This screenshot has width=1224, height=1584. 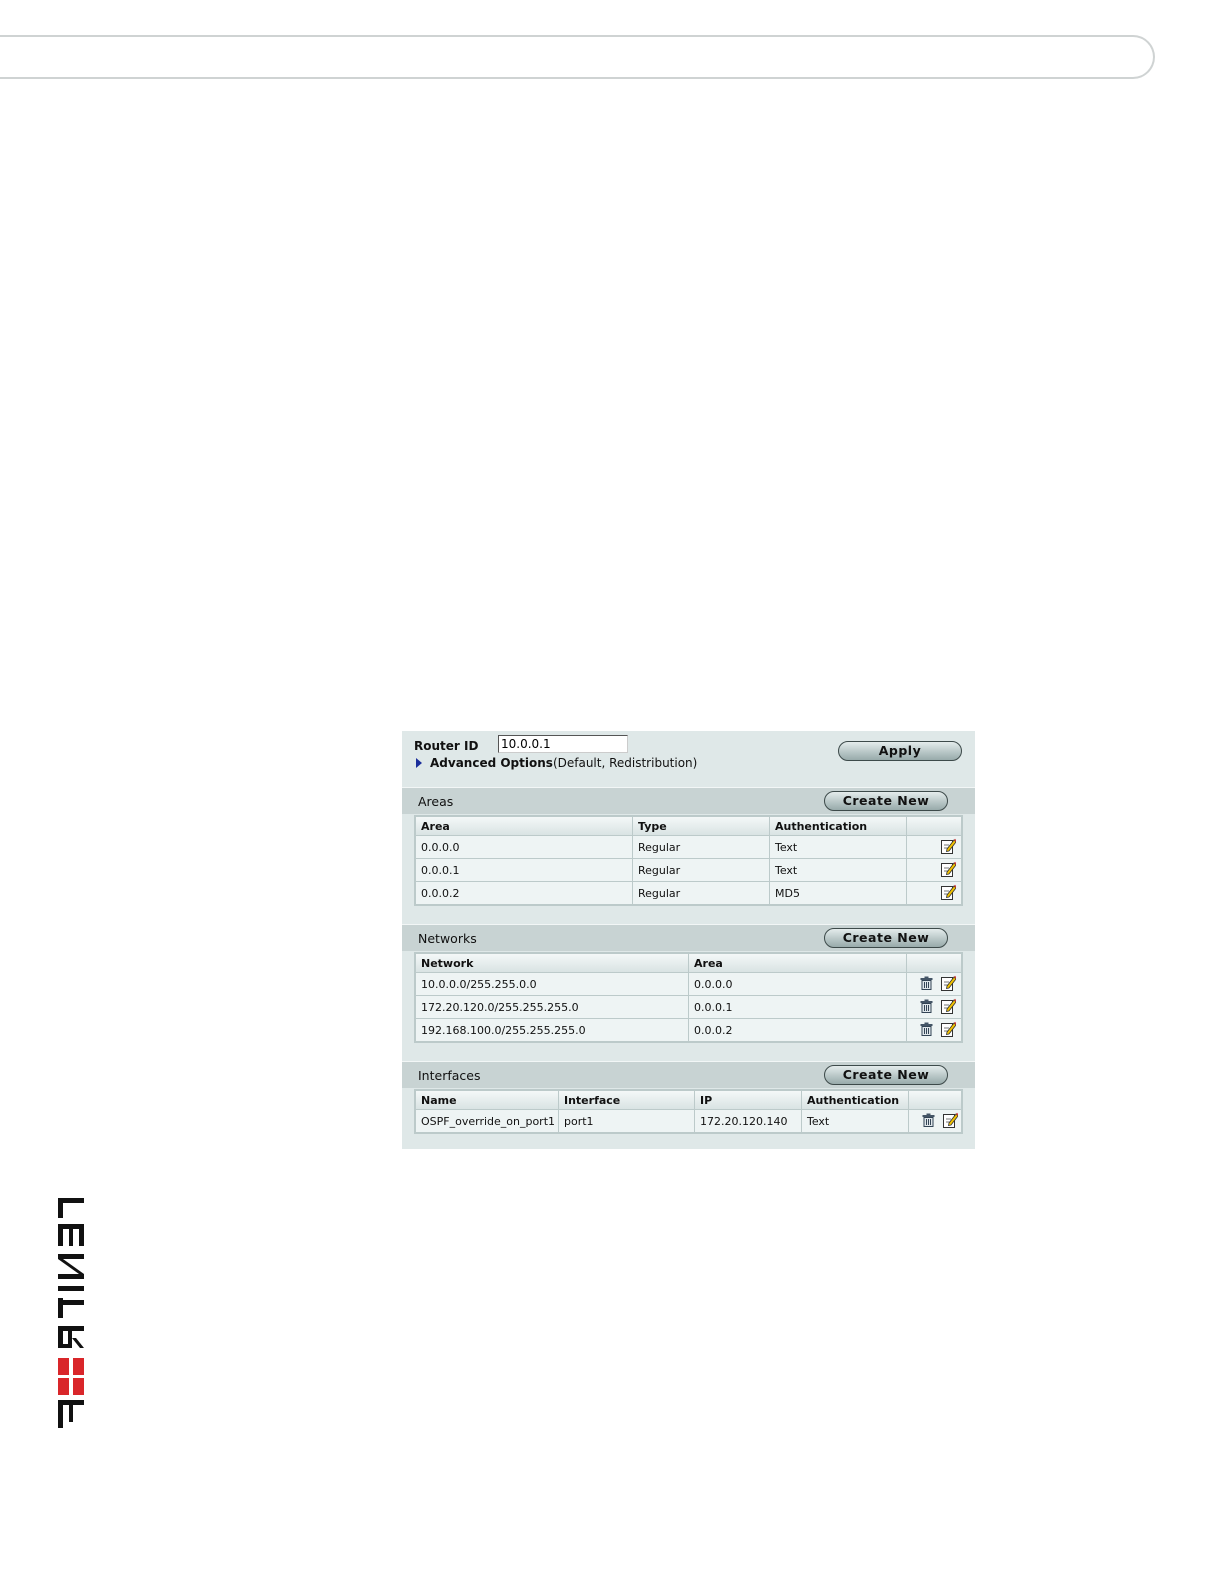 What do you see at coordinates (436, 801) in the screenshot?
I see `areas-title: Areas` at bounding box center [436, 801].